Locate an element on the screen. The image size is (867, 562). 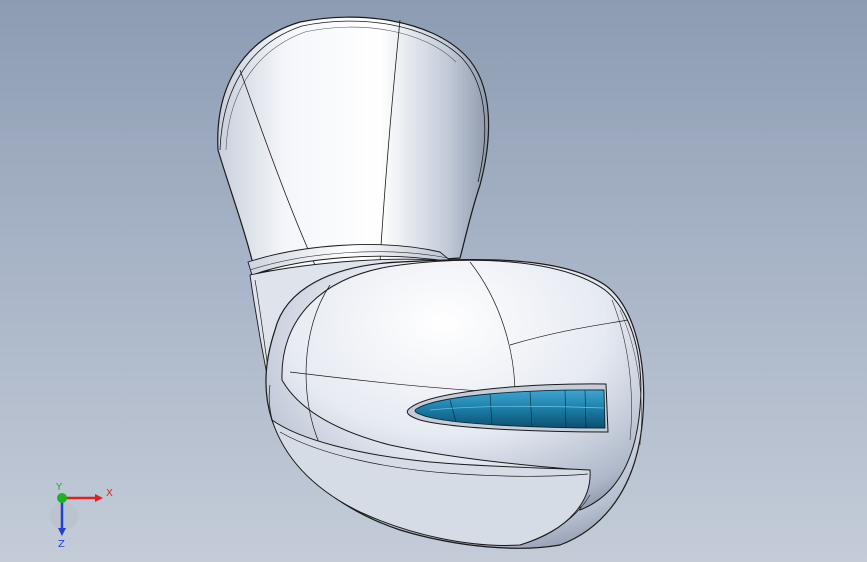
z-axis-arrowhead-icon is located at coordinates (62, 532).